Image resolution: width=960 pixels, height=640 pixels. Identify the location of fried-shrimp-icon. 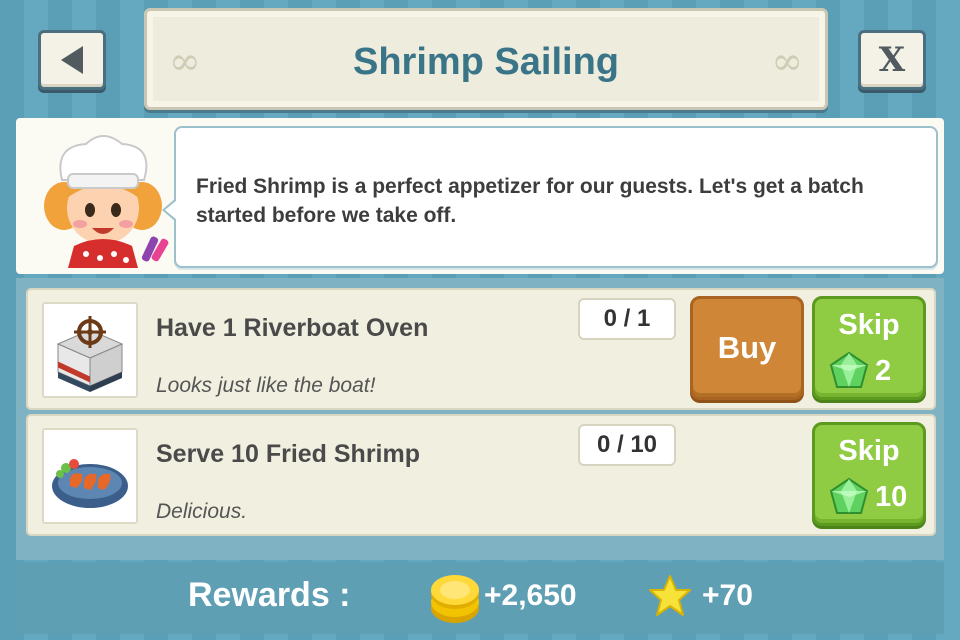
(90, 483).